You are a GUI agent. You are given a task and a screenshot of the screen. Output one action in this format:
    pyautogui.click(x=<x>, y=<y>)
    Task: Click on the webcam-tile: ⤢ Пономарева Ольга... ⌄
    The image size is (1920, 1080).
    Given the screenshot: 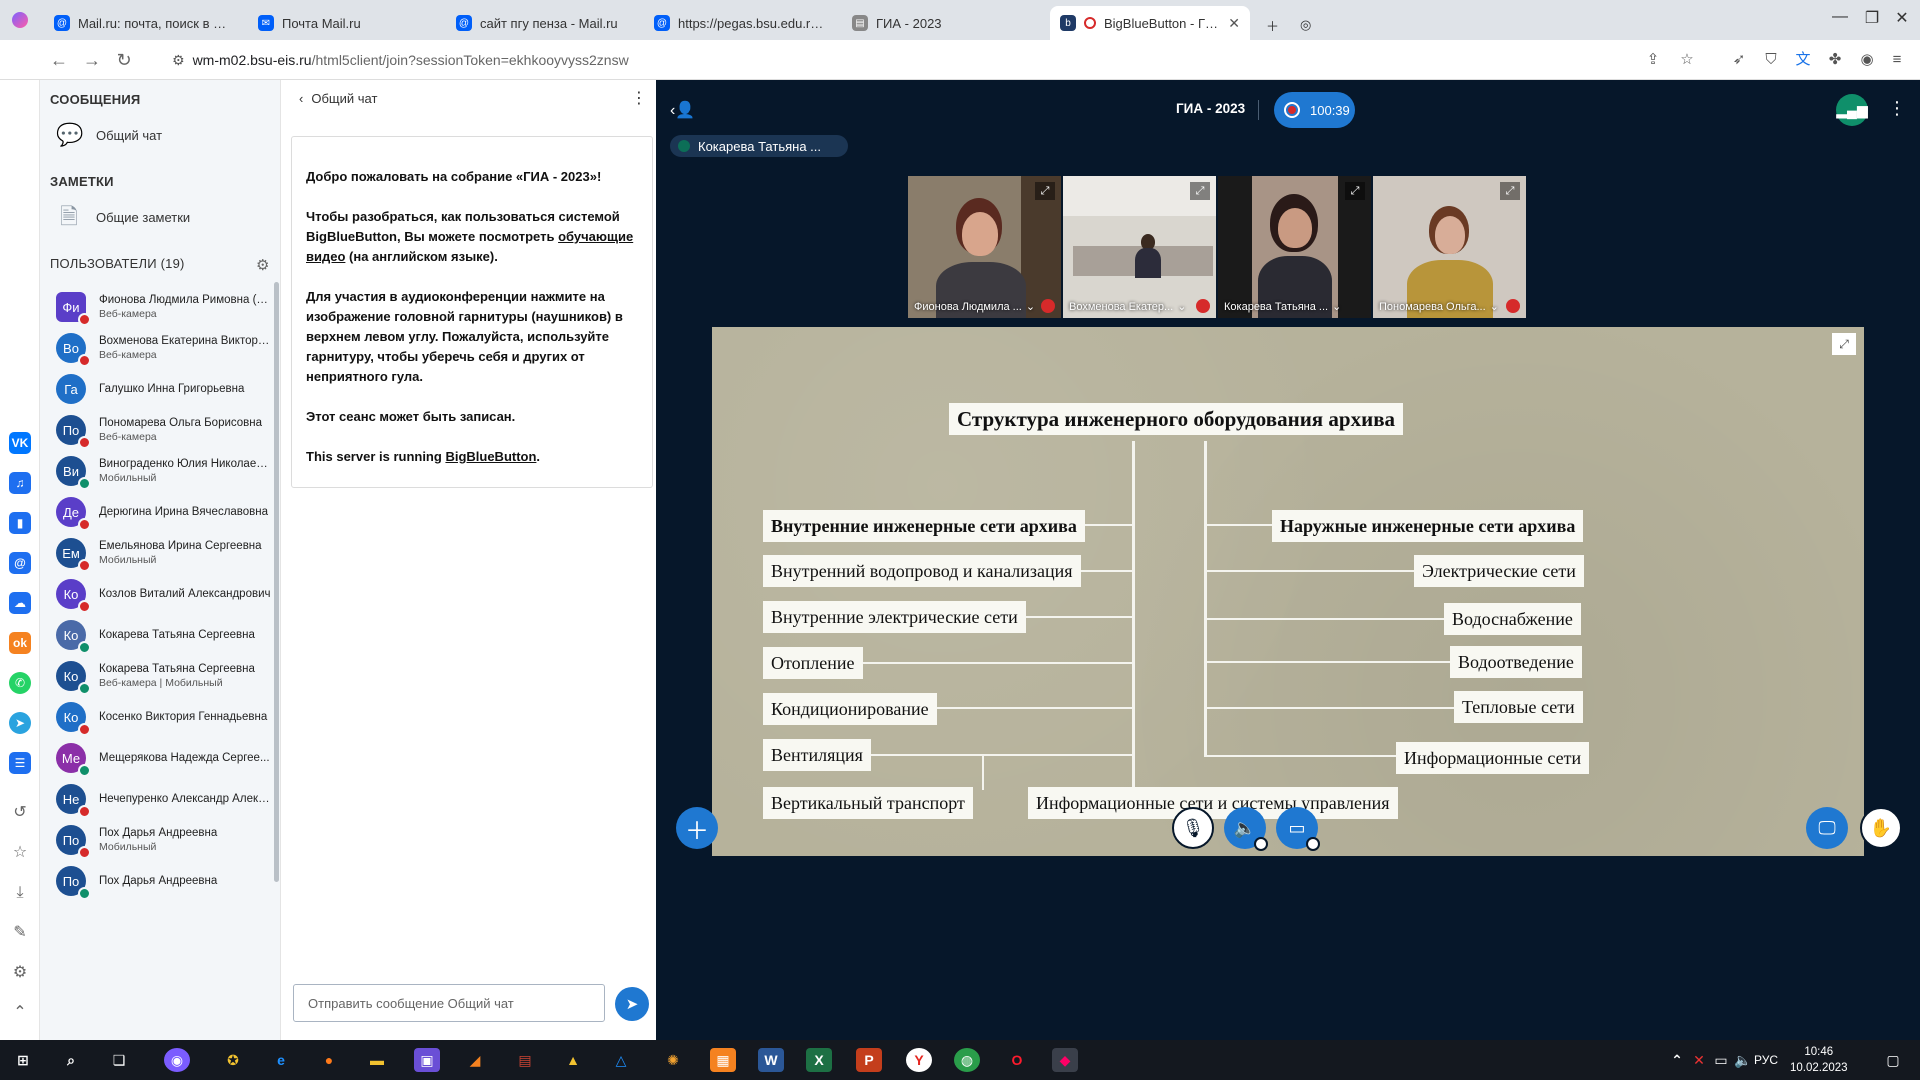 What is the action you would take?
    pyautogui.click(x=1449, y=247)
    